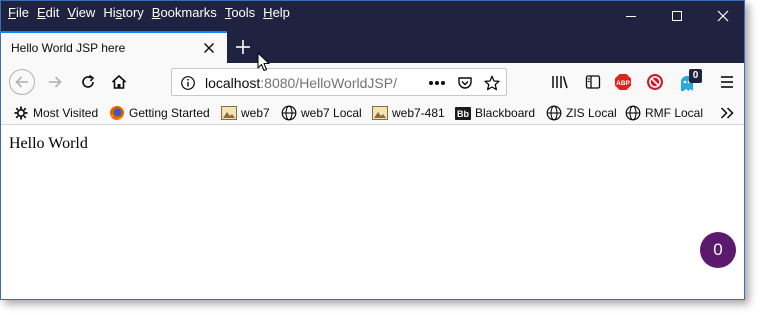  What do you see at coordinates (188, 83) in the screenshot?
I see `info-icon` at bounding box center [188, 83].